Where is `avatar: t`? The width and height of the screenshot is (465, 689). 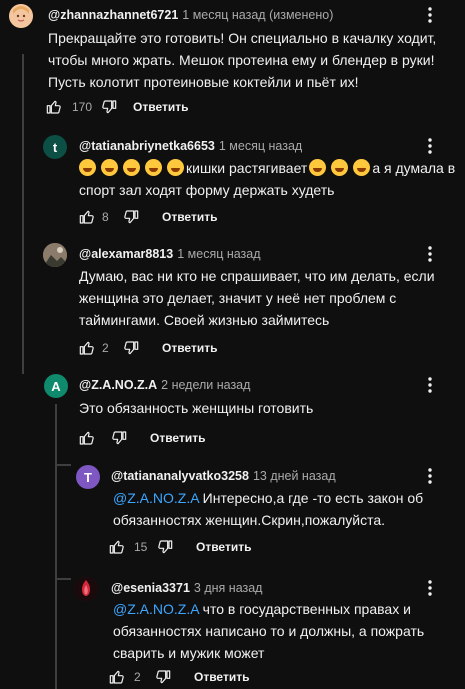 avatar: t is located at coordinates (55, 147).